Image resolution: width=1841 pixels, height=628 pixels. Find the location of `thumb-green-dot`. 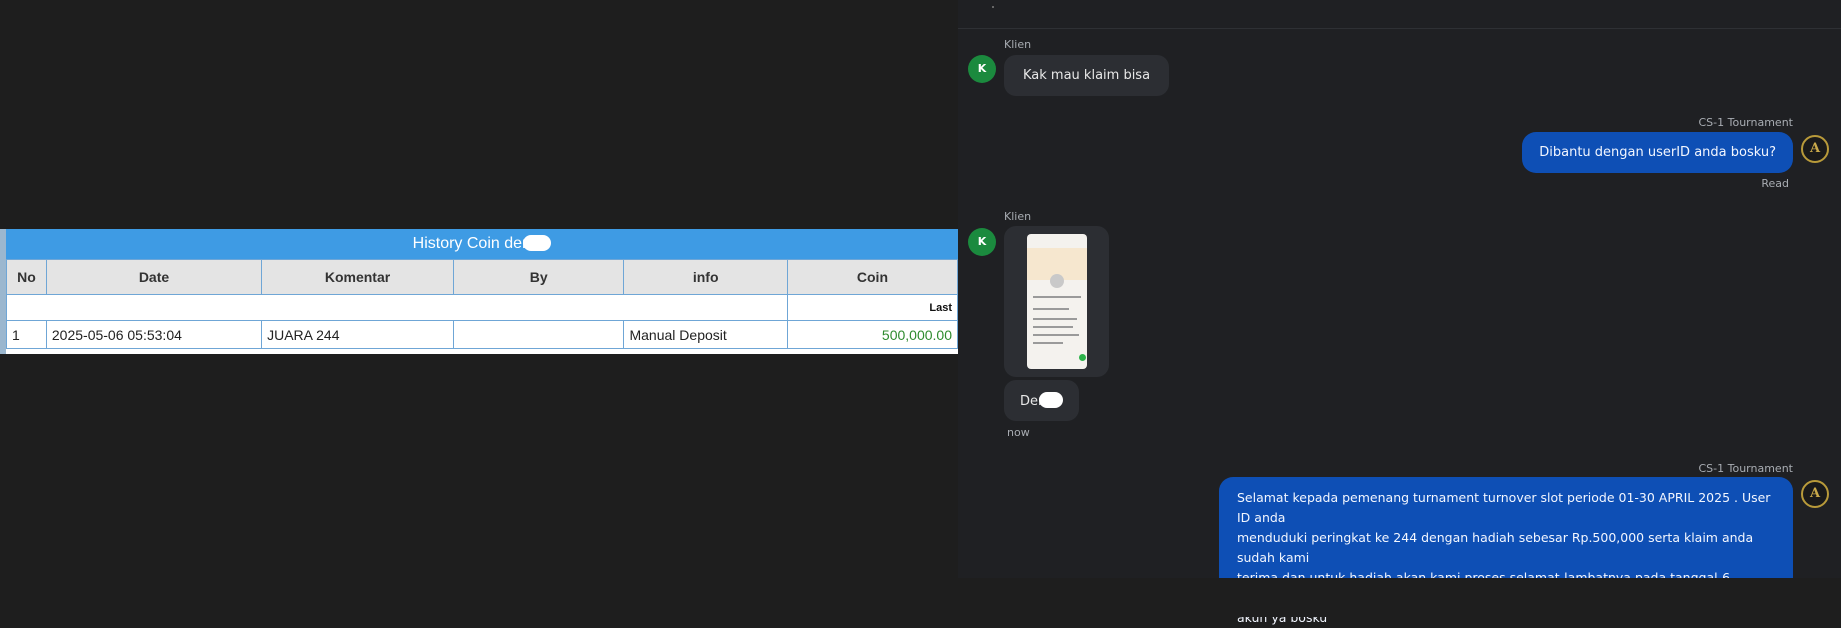

thumb-green-dot is located at coordinates (1082, 357).